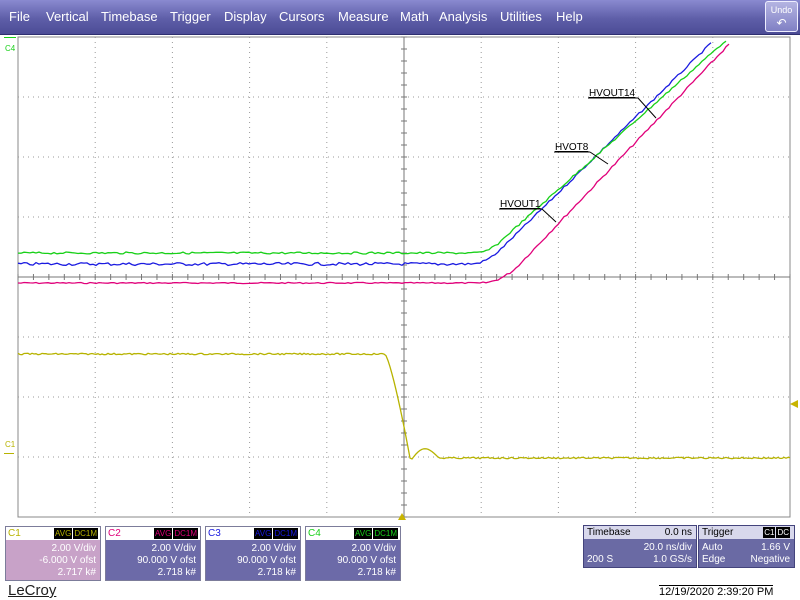  What do you see at coordinates (19, 16) in the screenshot?
I see `menu-file: File` at bounding box center [19, 16].